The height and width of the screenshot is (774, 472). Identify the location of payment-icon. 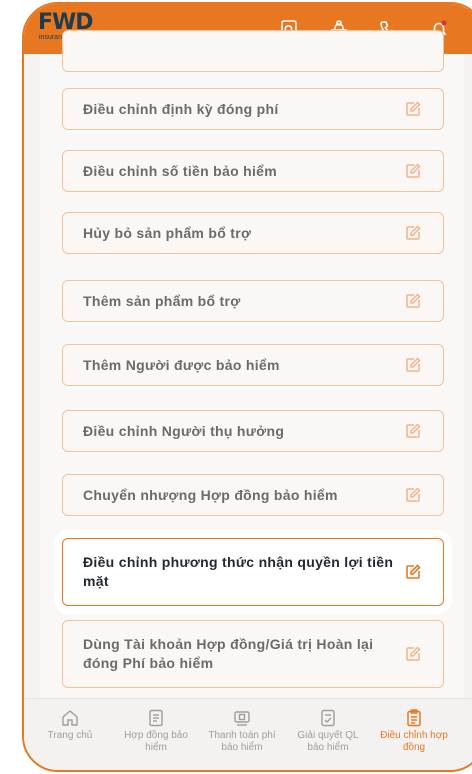
(242, 718).